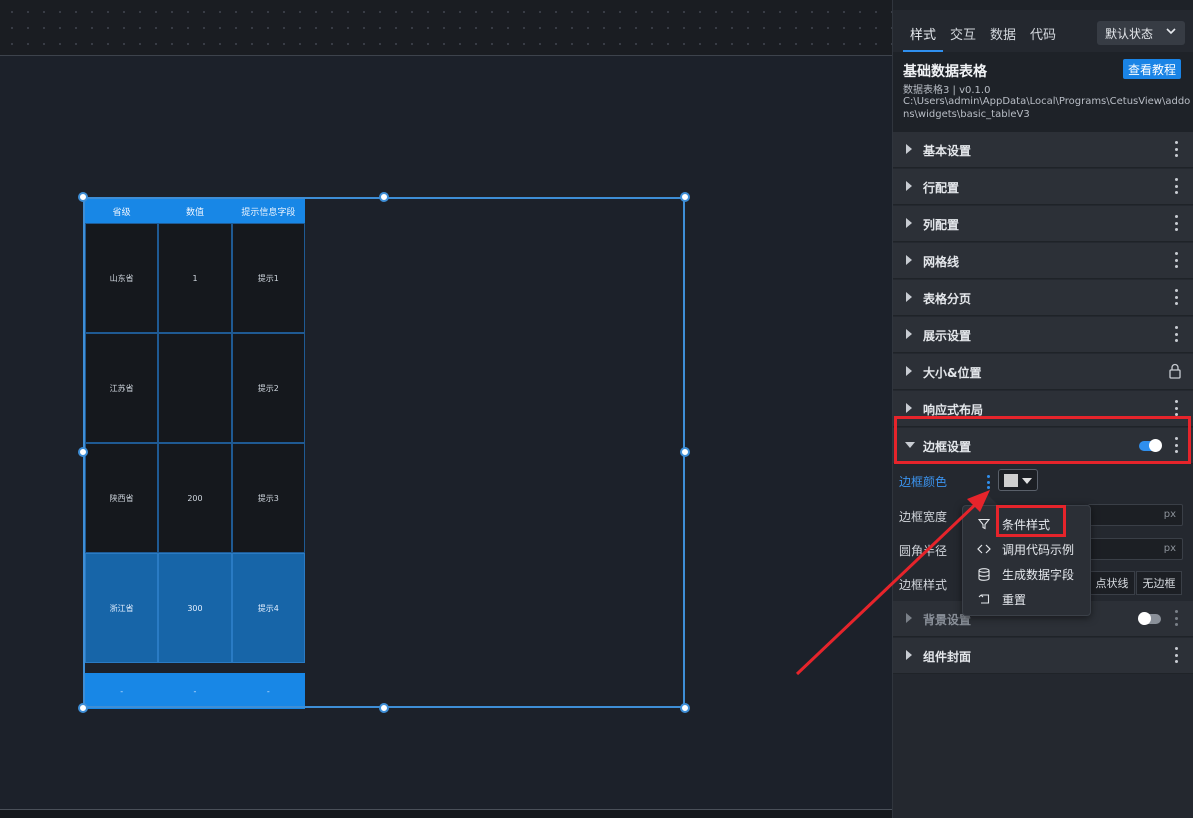 The image size is (1193, 818). Describe the element at coordinates (892, 583) in the screenshot. I see `annotation-arrow` at that location.